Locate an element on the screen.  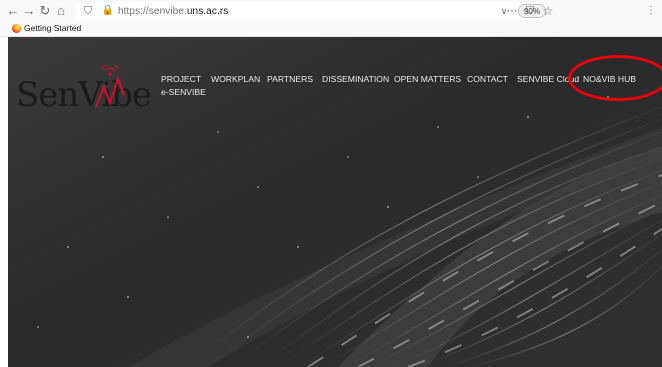
overflow-menu-icon: ⋮ is located at coordinates (651, 11).